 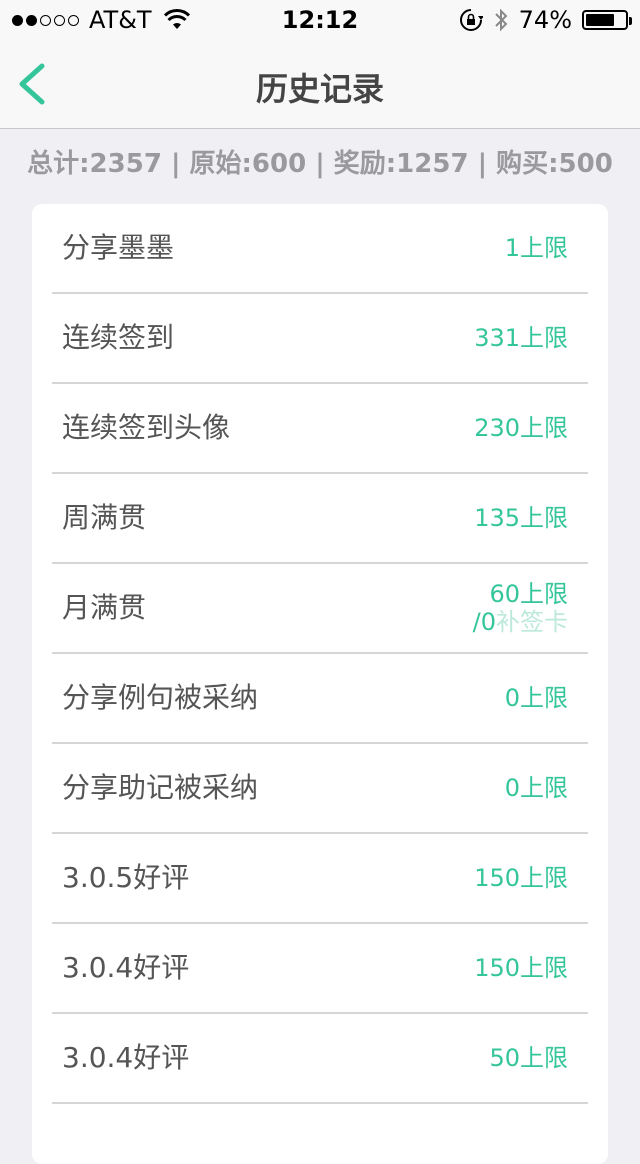 I want to click on status-right: 74%, so click(x=545, y=20).